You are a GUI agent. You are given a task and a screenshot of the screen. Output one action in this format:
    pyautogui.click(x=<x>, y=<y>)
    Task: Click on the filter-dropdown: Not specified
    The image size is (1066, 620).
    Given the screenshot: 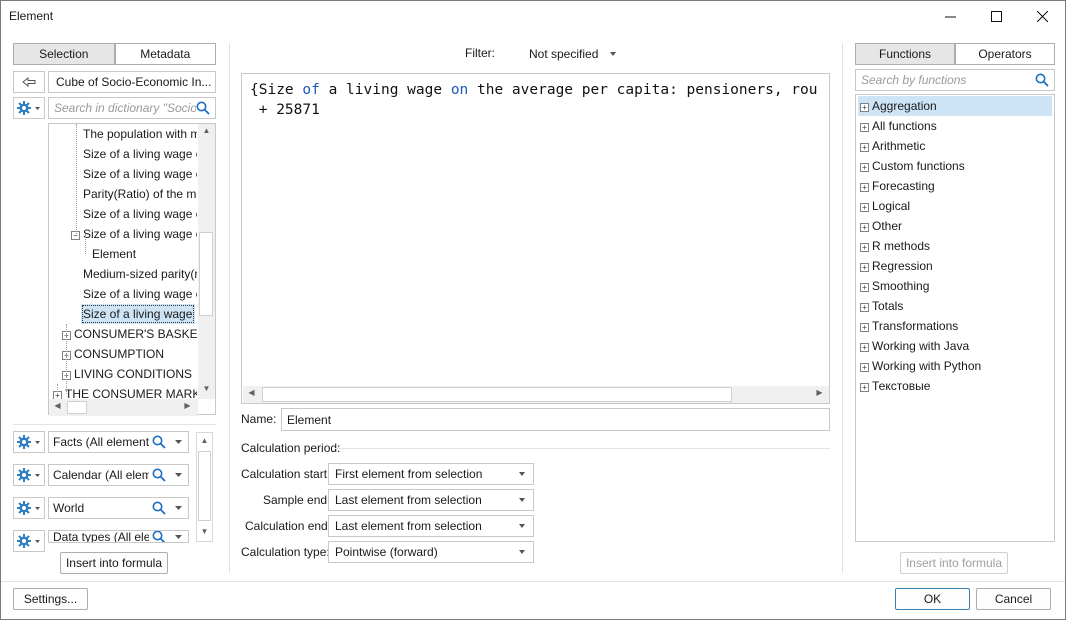 What is the action you would take?
    pyautogui.click(x=572, y=54)
    